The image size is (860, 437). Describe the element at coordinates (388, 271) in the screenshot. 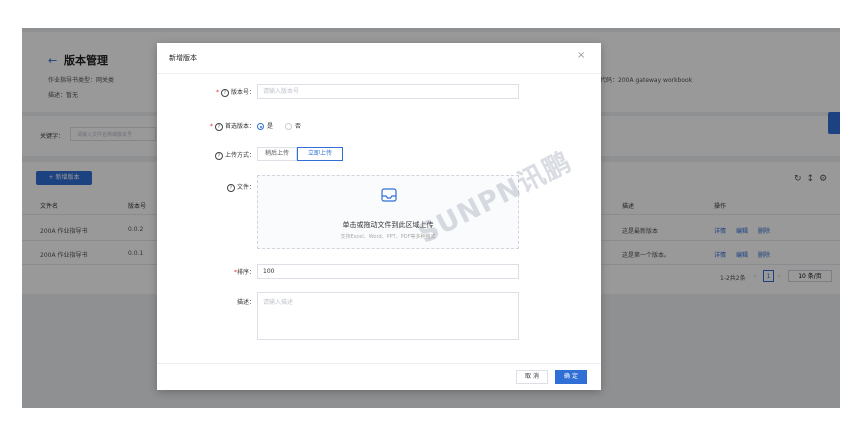

I see `sort-input: 100` at that location.